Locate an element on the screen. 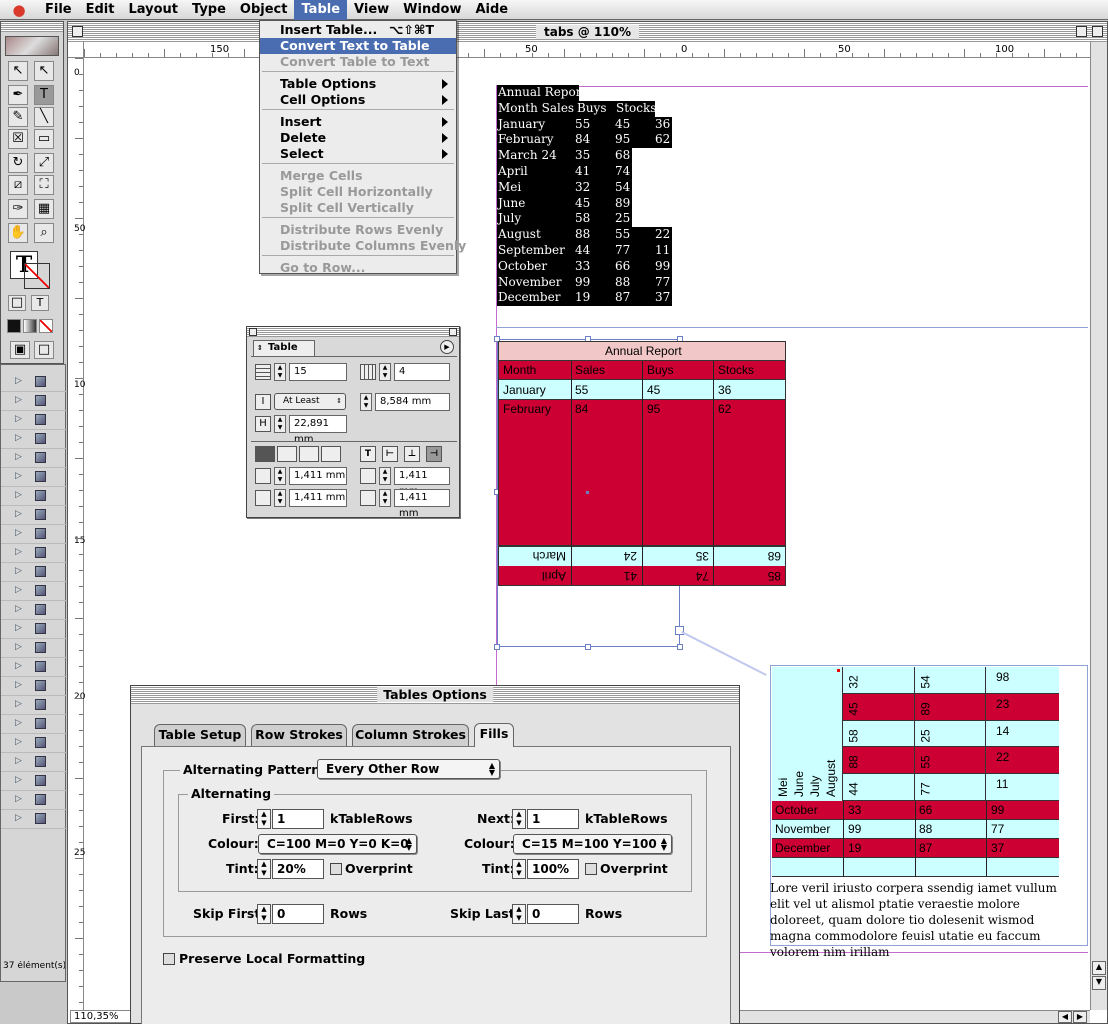 The width and height of the screenshot is (1108, 1024). window-titlebar: tabs @ 110% is located at coordinates (587, 32).